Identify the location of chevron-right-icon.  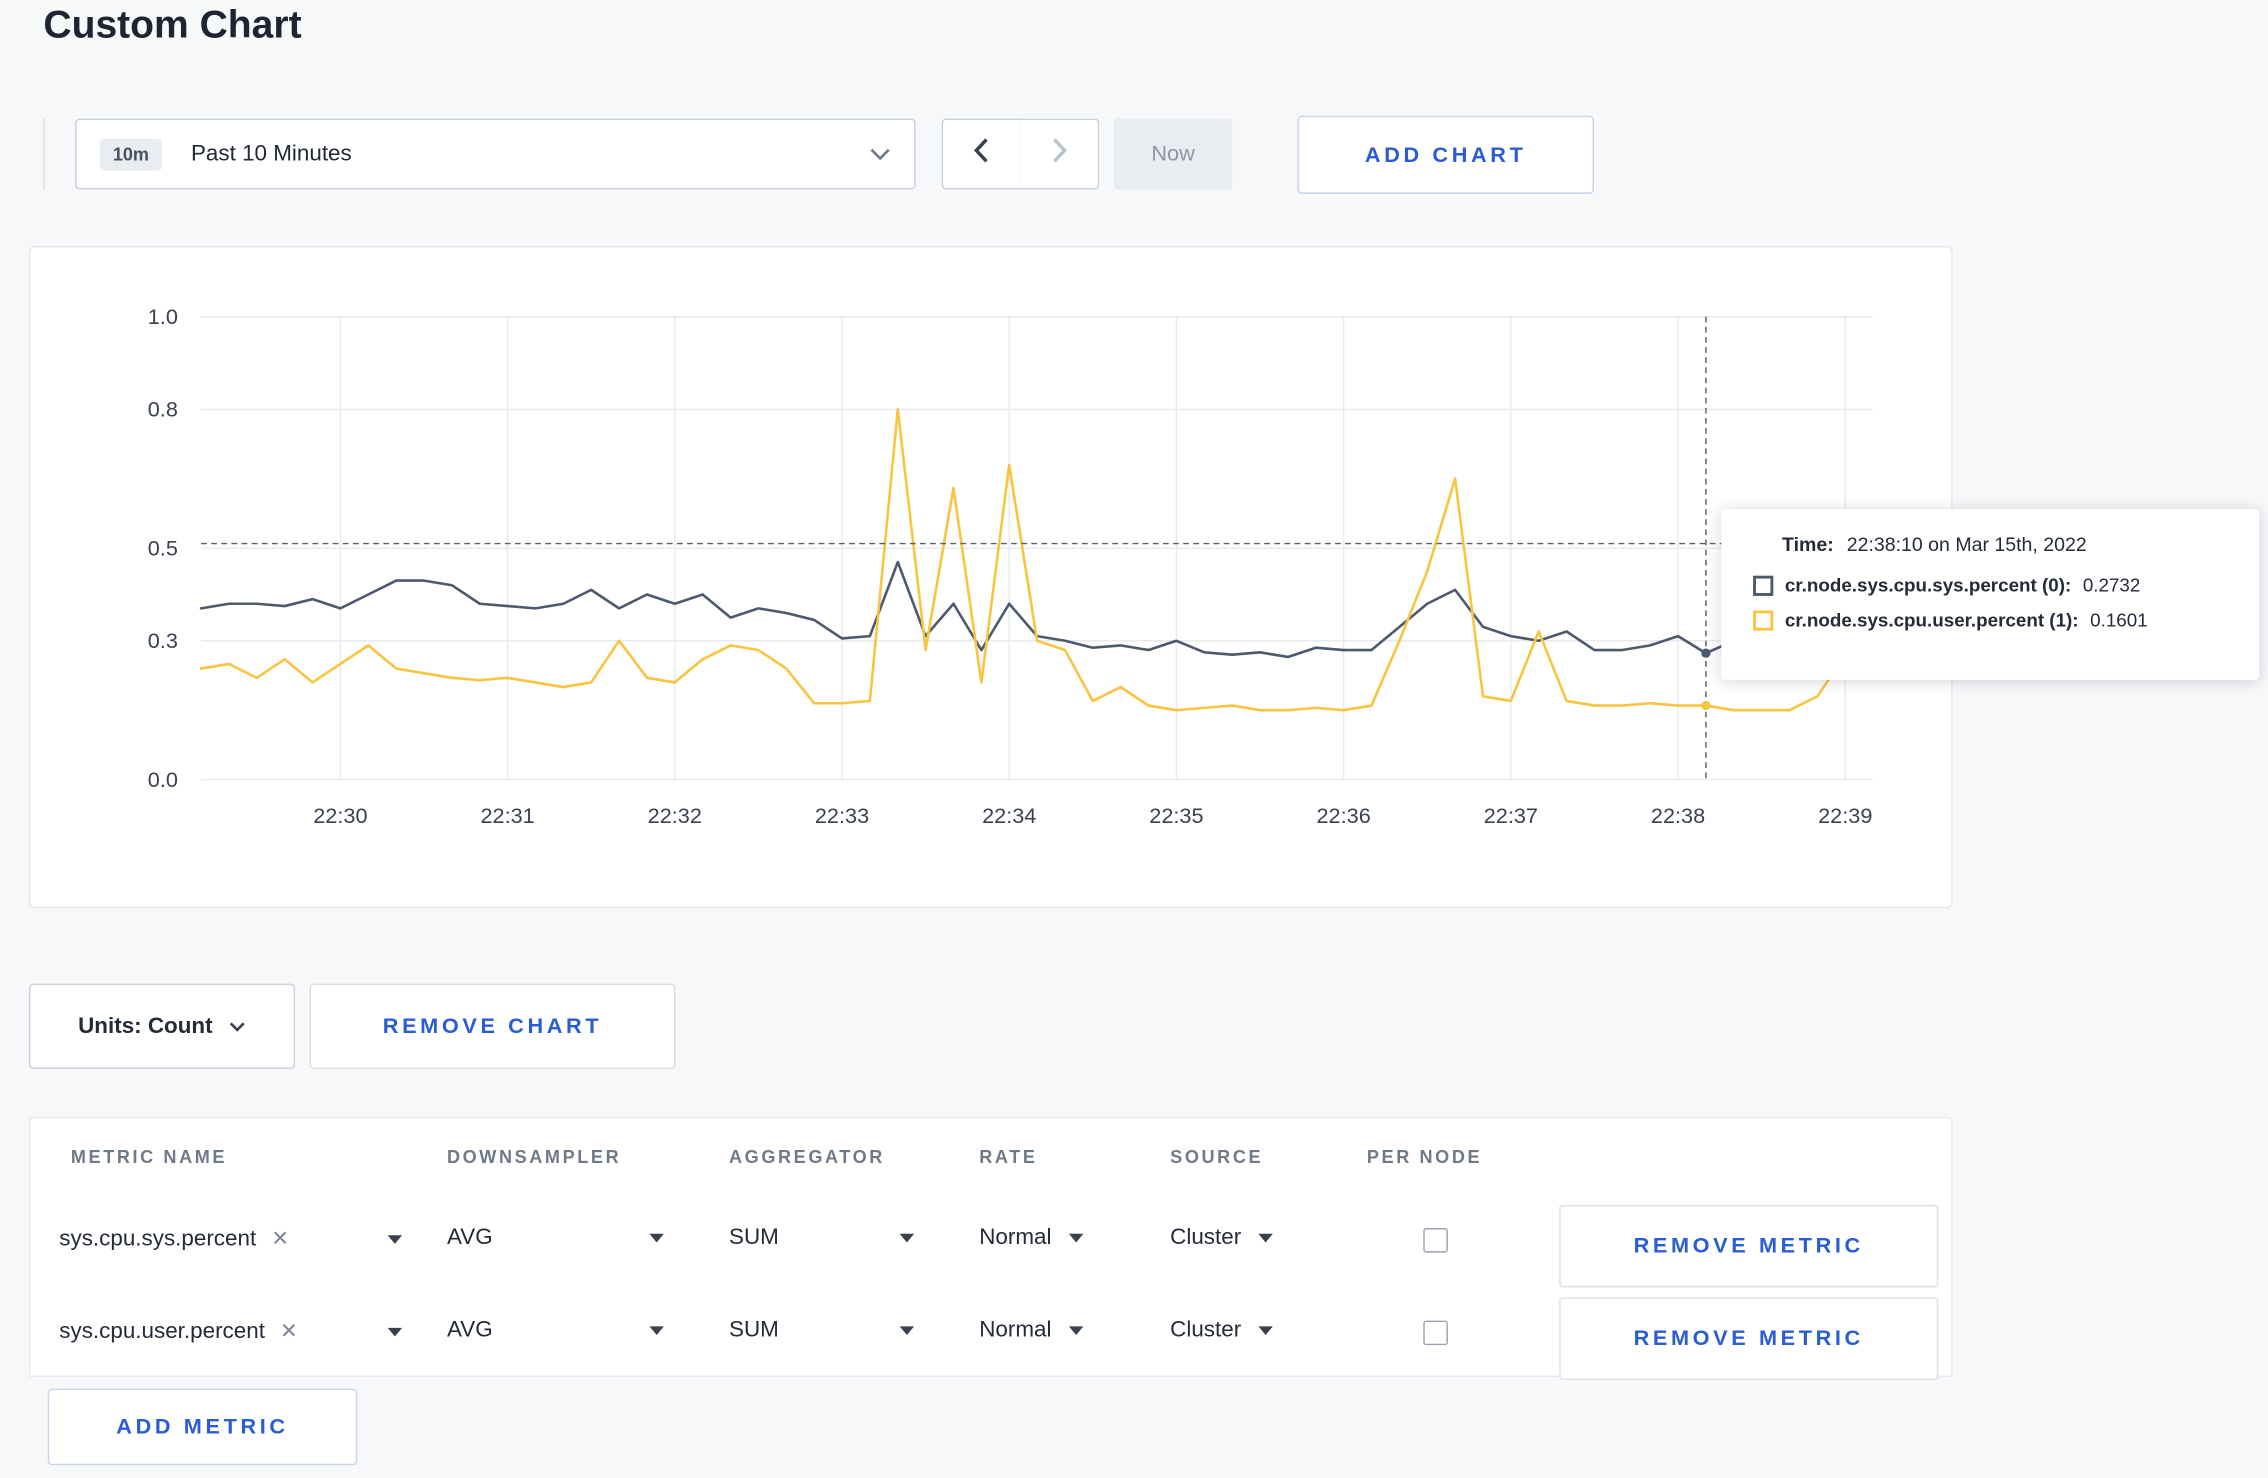
(1059, 153).